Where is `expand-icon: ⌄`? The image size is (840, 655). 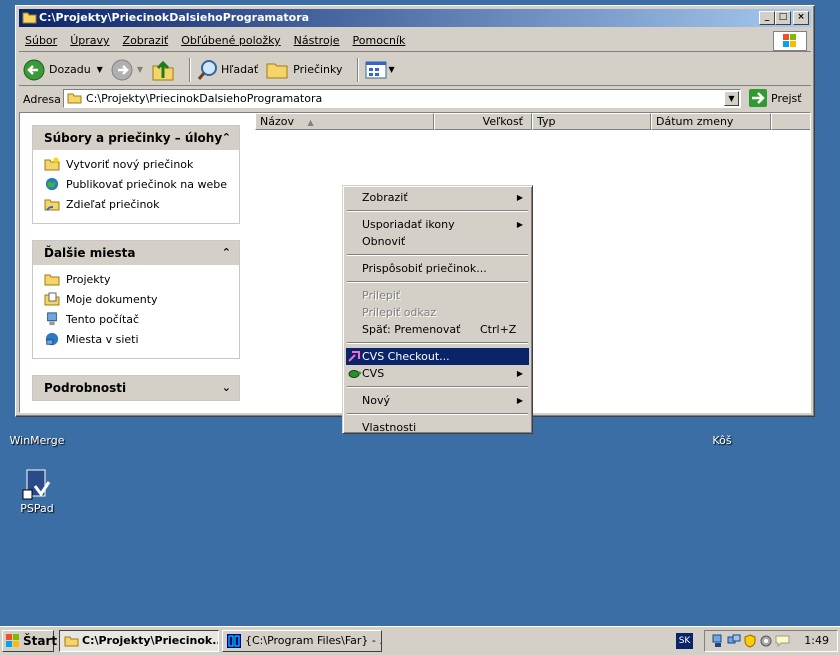
expand-icon: ⌄ is located at coordinates (226, 388).